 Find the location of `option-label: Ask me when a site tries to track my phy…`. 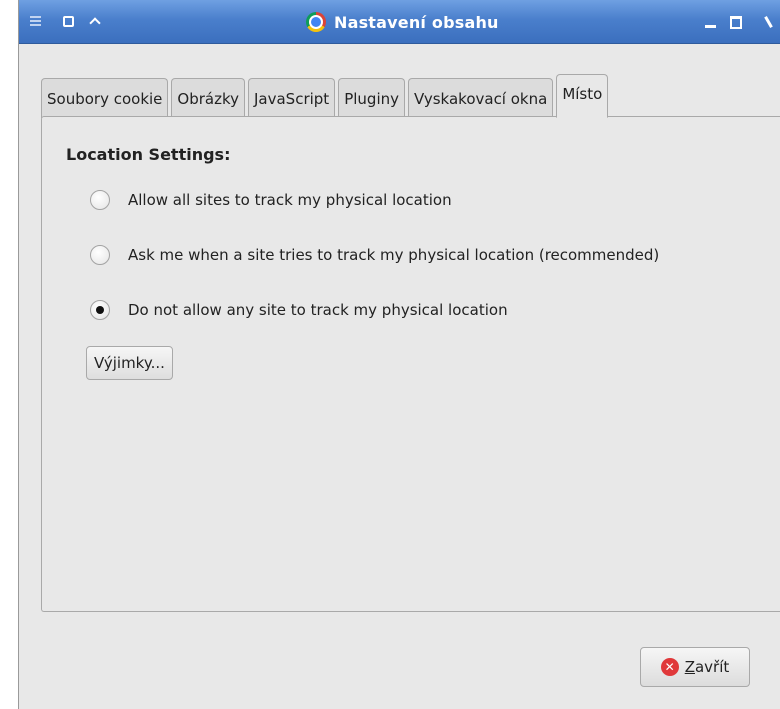

option-label: Ask me when a site tries to track my phy… is located at coordinates (394, 255).